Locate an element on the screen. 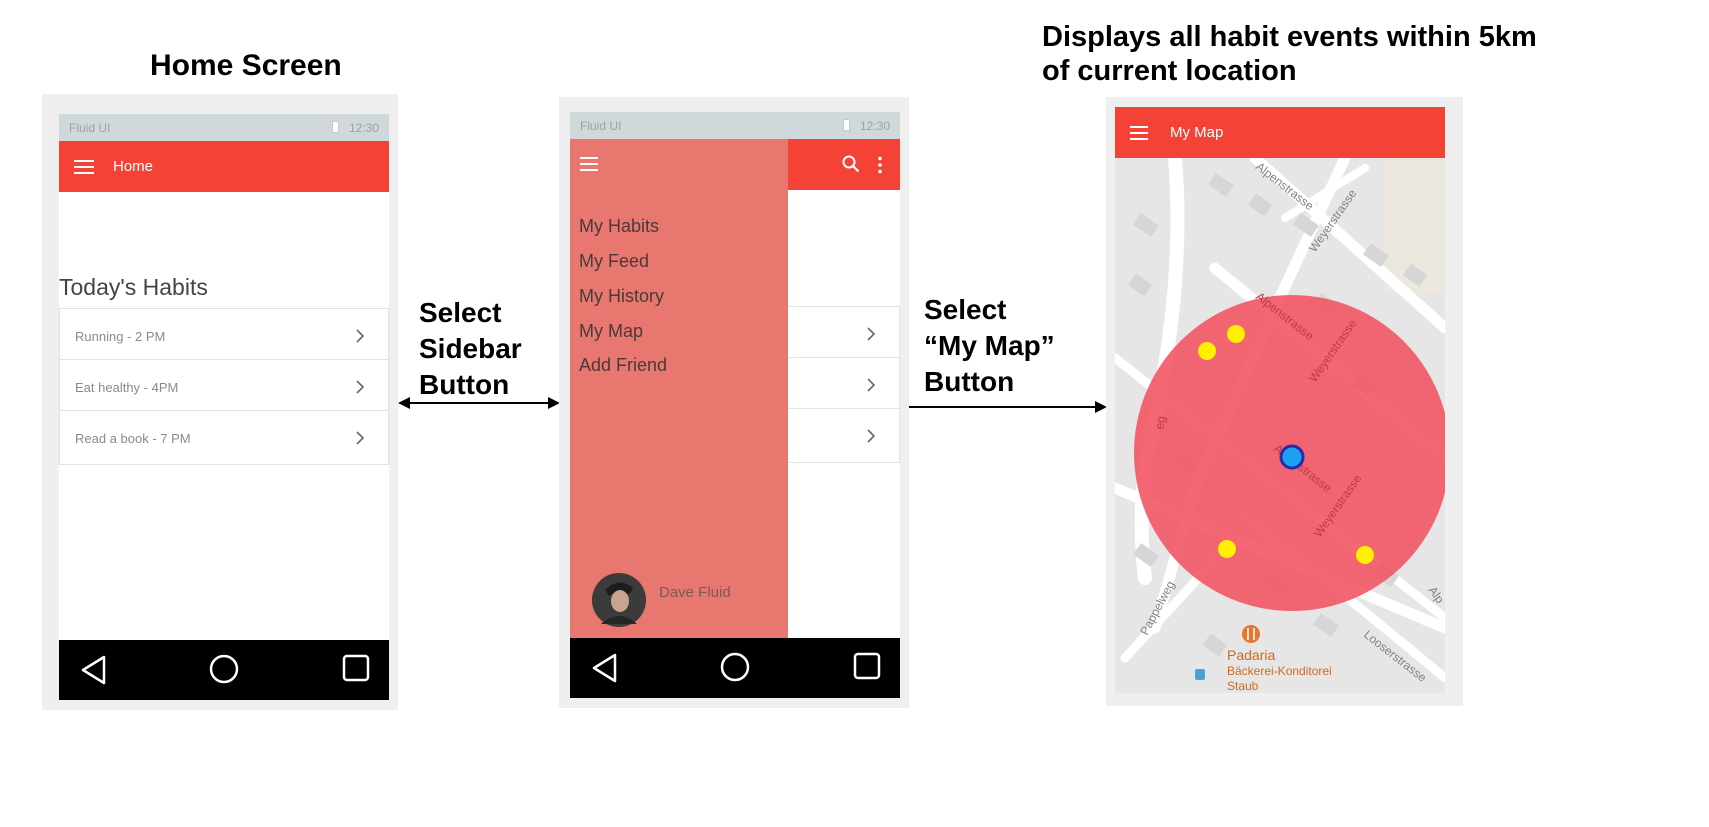 This screenshot has height=827, width=1709. arrow-label-my-map: Select “My Map” Button is located at coordinates (989, 346).